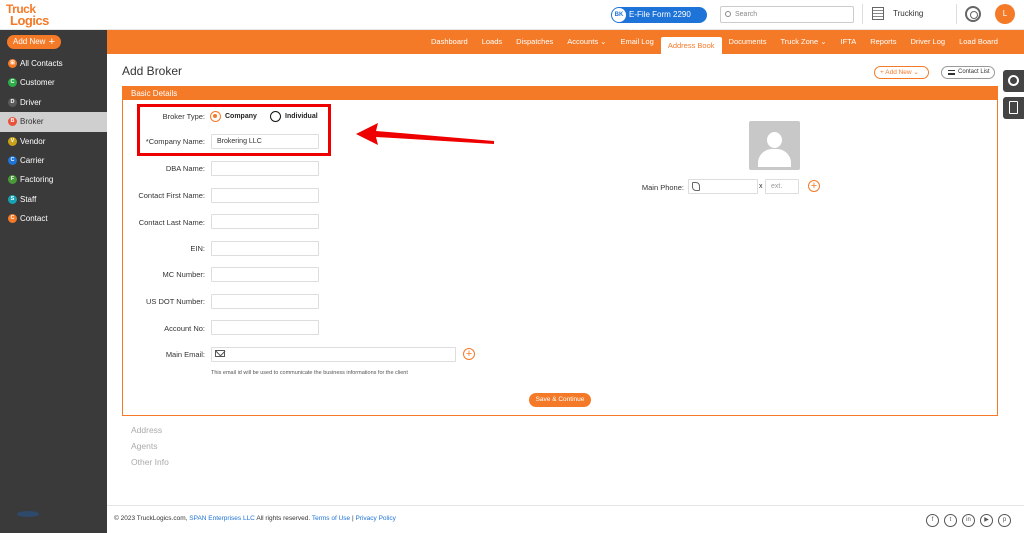 Image resolution: width=1024 pixels, height=533 pixels. I want to click on search-placeholder: Search, so click(746, 14).